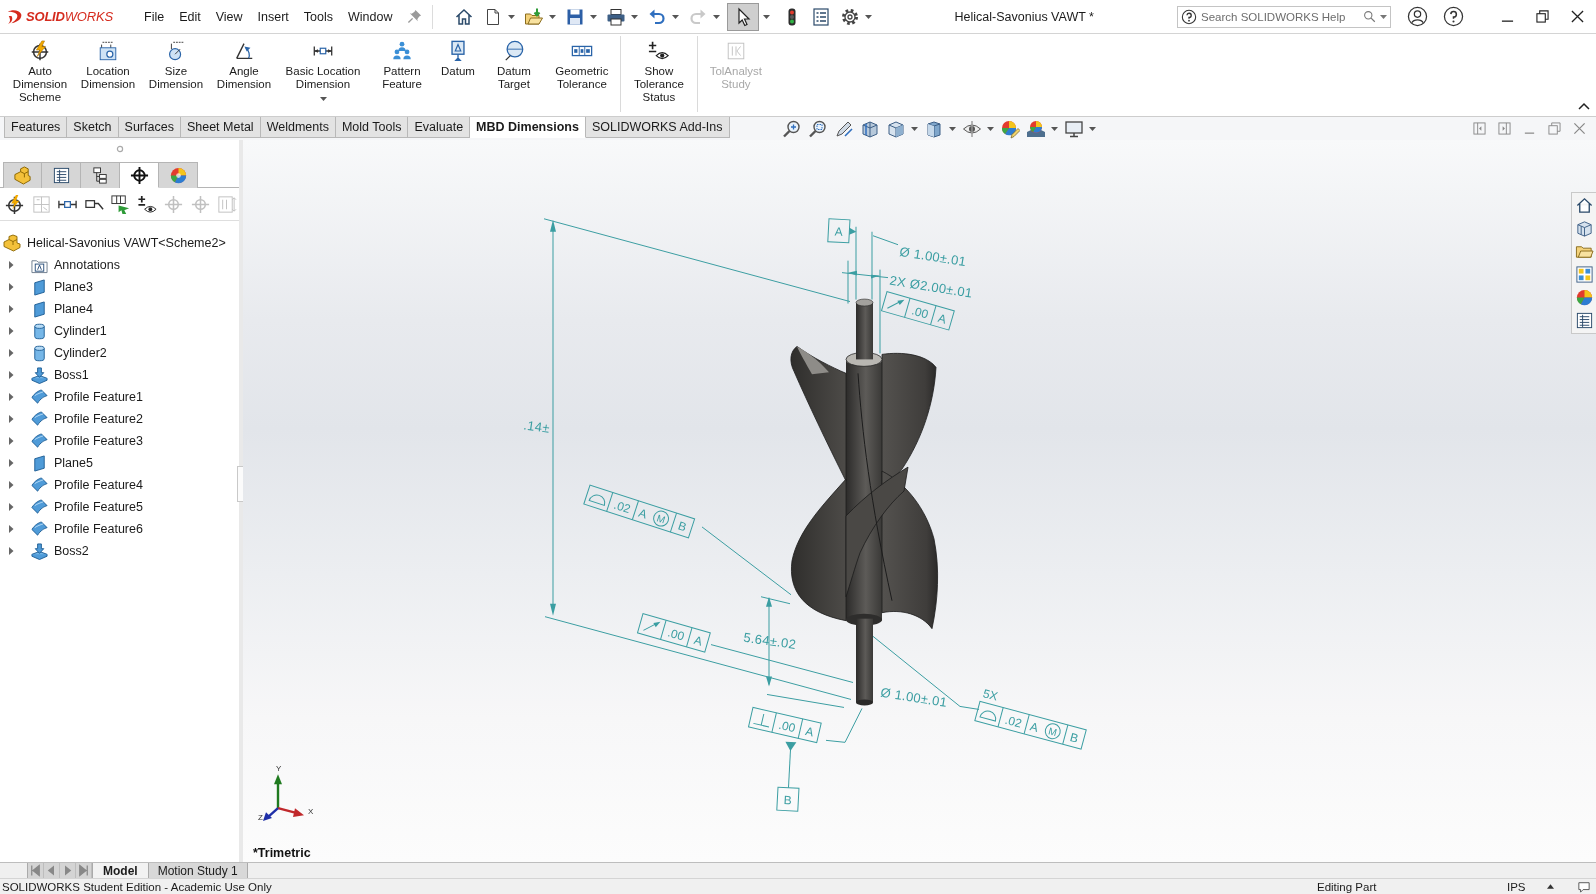 The height and width of the screenshot is (894, 1596). Describe the element at coordinates (1584, 106) in the screenshot. I see `chevron-up-icon` at that location.